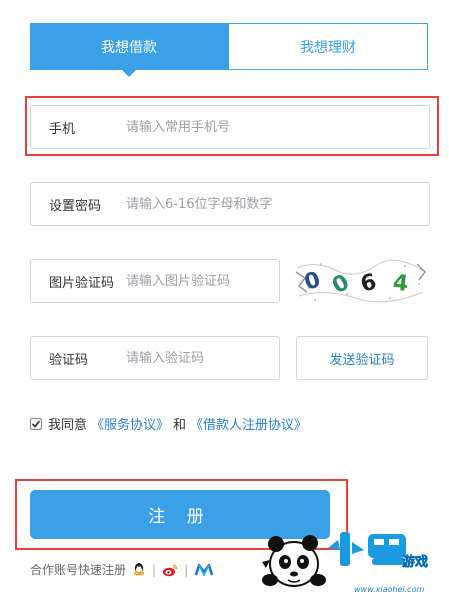  I want to click on sms-code-label: 验证码, so click(69, 360).